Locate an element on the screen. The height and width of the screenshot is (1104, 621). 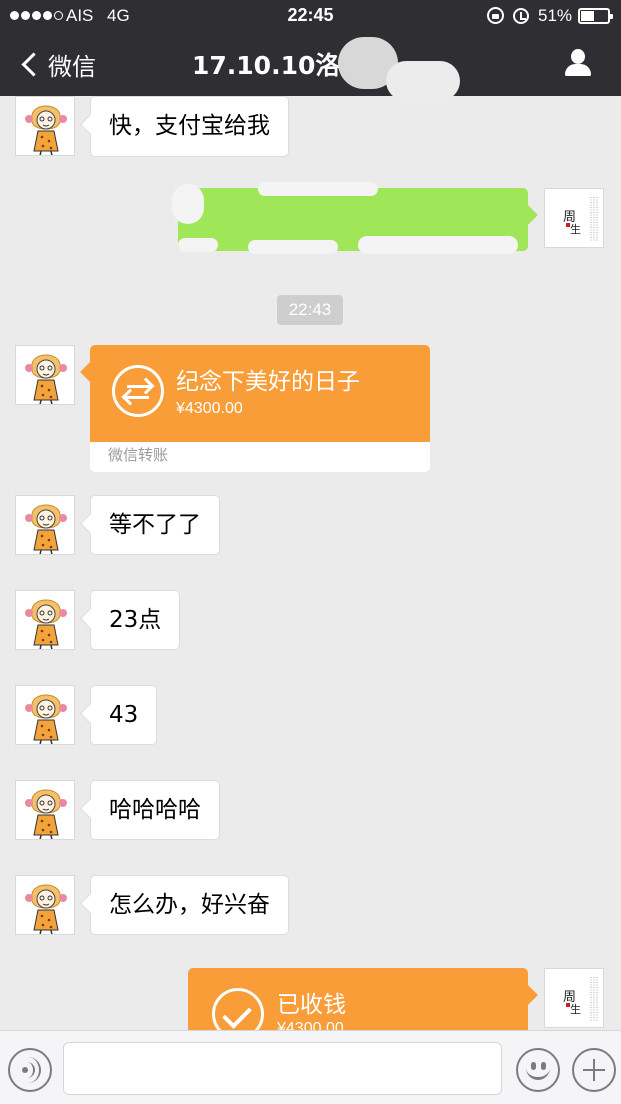
message-text: 怎么办，好兴奋 is located at coordinates (189, 905).